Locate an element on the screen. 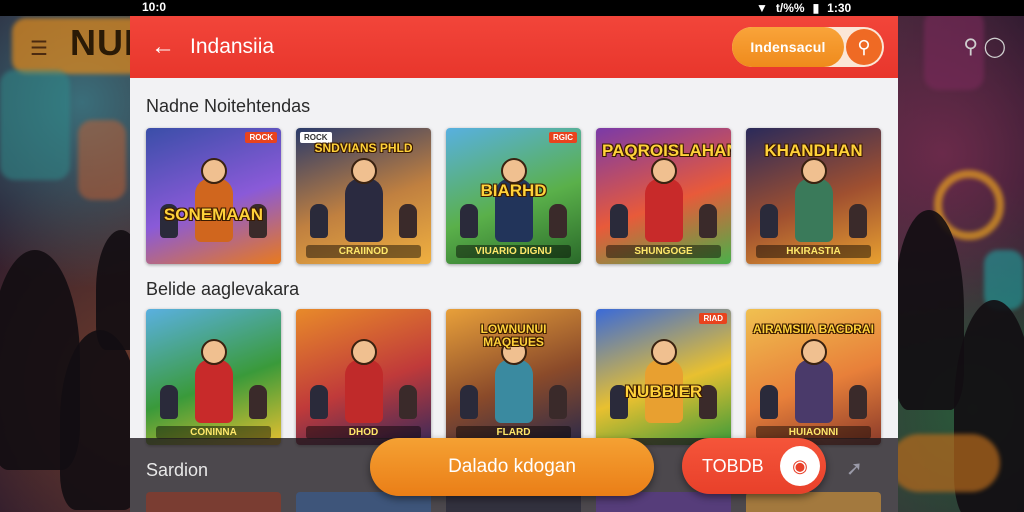 The width and height of the screenshot is (1024, 512). signal-text: t/%% is located at coordinates (790, 8).